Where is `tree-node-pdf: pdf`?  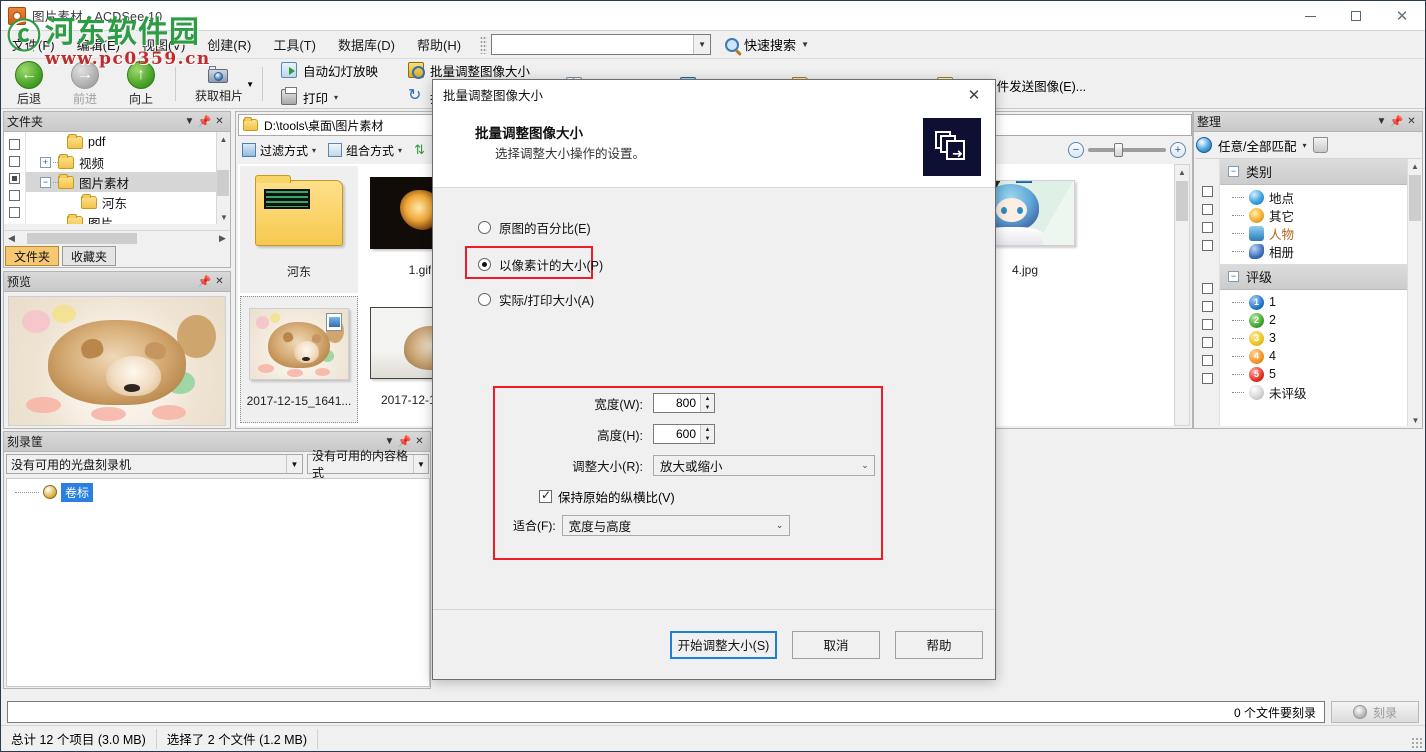
tree-node-pdf: pdf is located at coordinates (128, 142).